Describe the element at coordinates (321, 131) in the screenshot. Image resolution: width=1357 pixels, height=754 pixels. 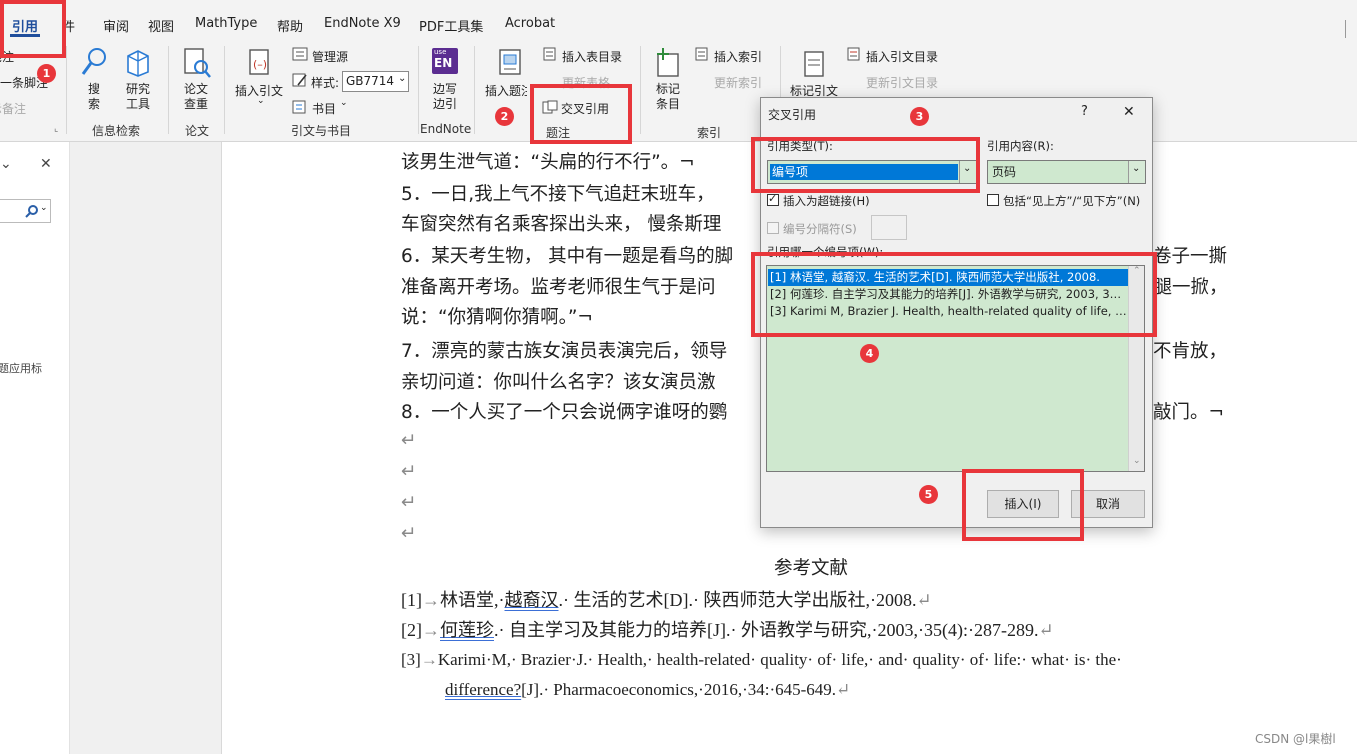
I see `group-label-citations: 引文与书目` at that location.